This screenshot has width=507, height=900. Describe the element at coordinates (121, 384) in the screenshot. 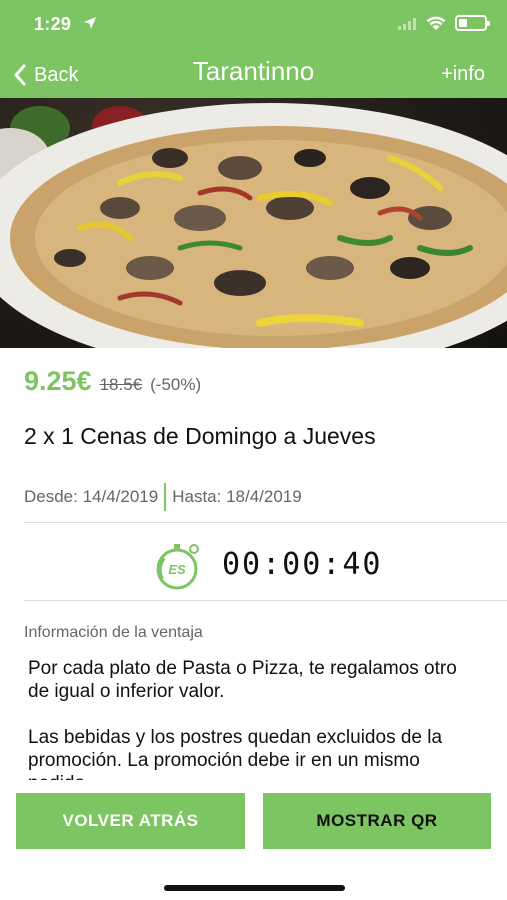

I see `original-price: 18.5€` at that location.